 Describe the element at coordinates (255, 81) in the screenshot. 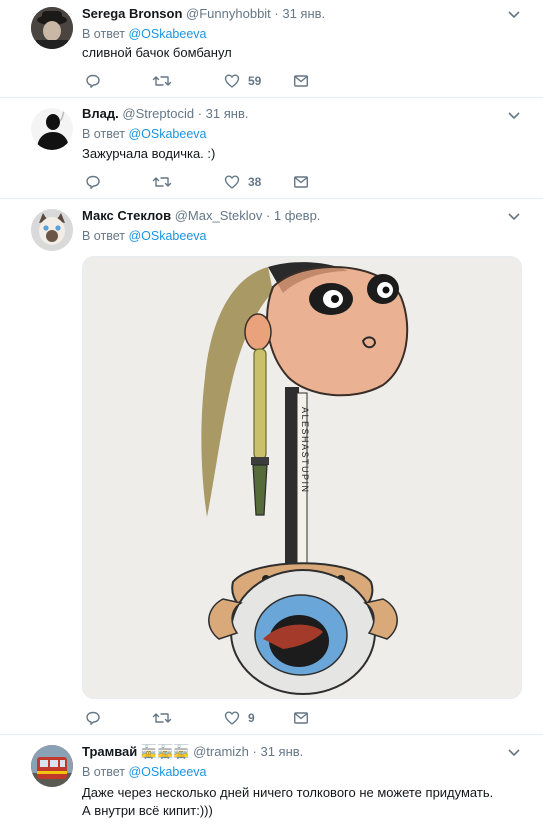

I see `like-count: 59` at that location.